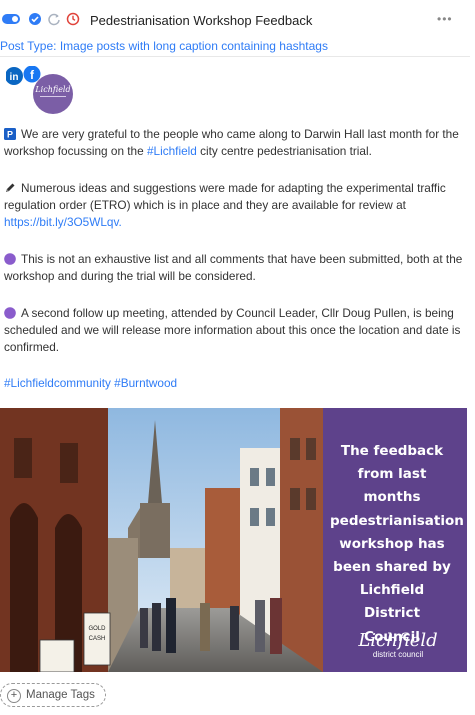 This screenshot has width=475, height=715. What do you see at coordinates (97, 639) in the screenshot?
I see `svg-text: CASH` at bounding box center [97, 639].